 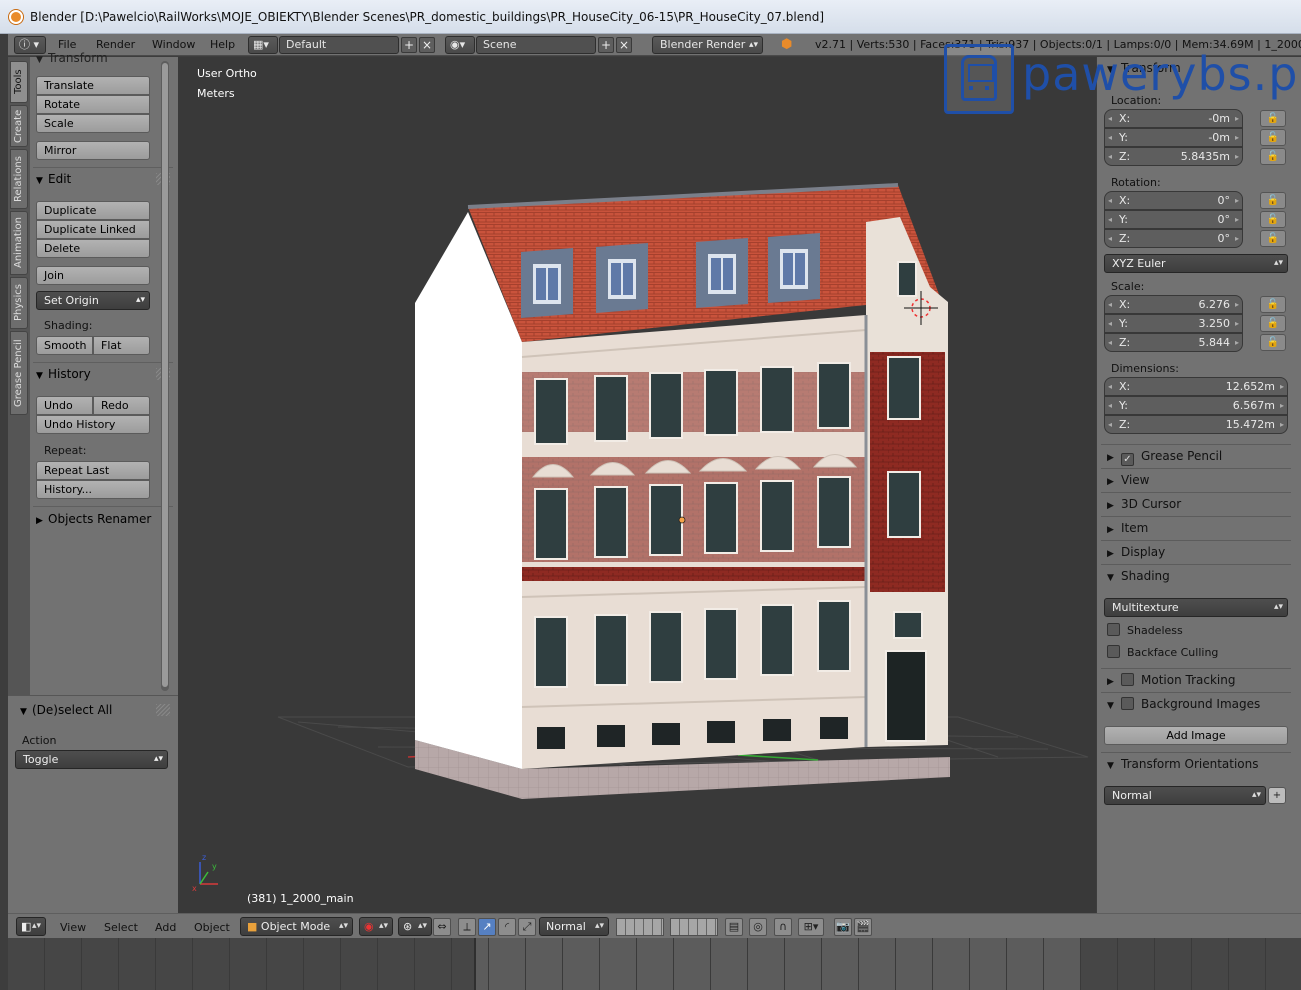 I want to click on join-button: Join, so click(x=93, y=275).